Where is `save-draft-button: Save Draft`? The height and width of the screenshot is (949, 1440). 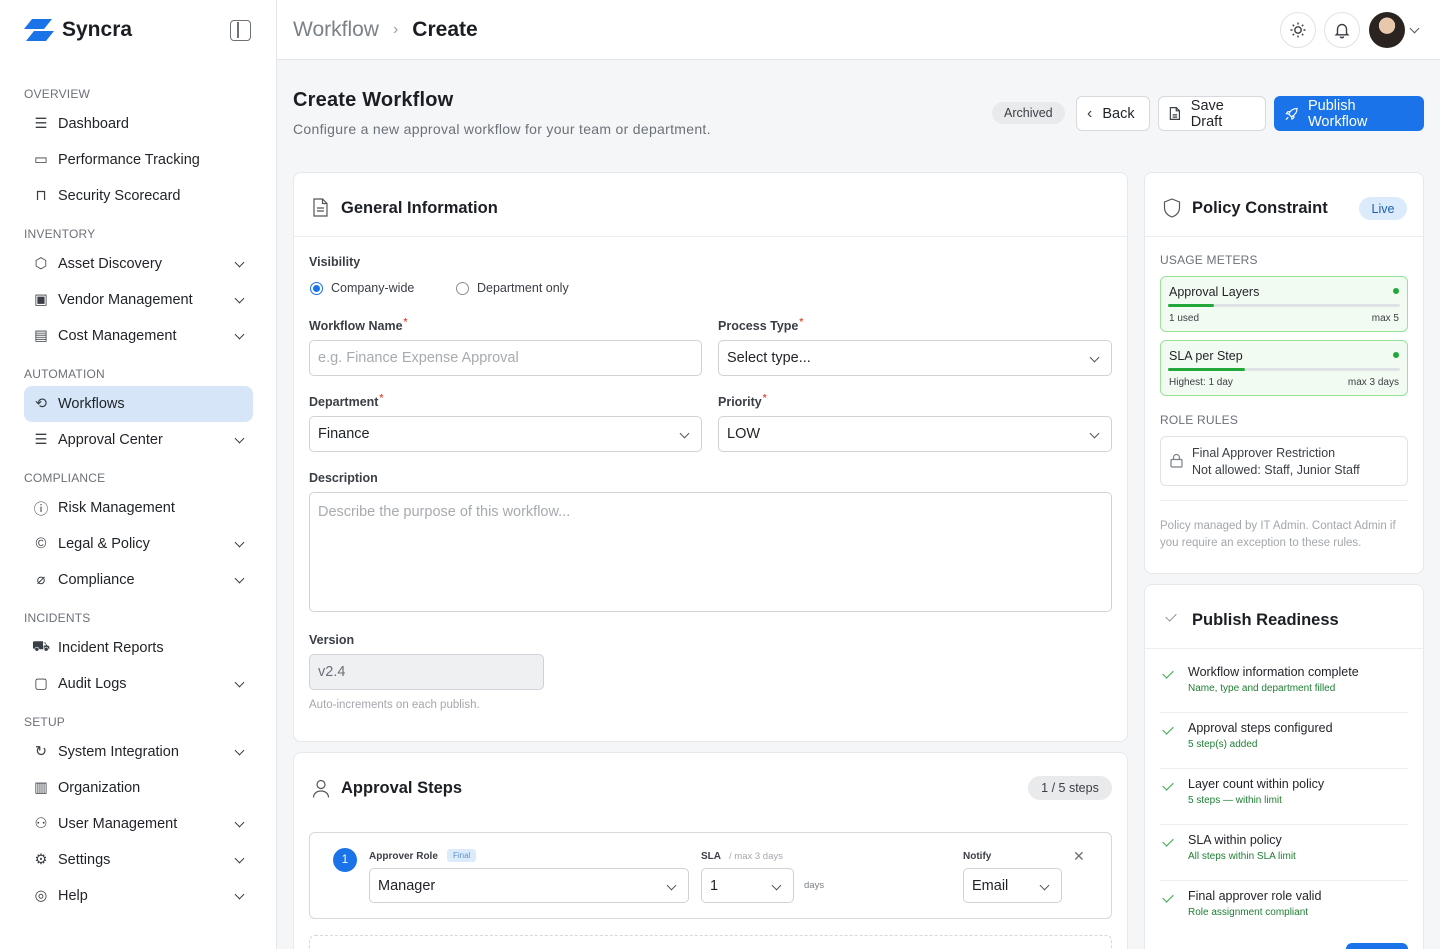
save-draft-button: Save Draft is located at coordinates (1212, 113).